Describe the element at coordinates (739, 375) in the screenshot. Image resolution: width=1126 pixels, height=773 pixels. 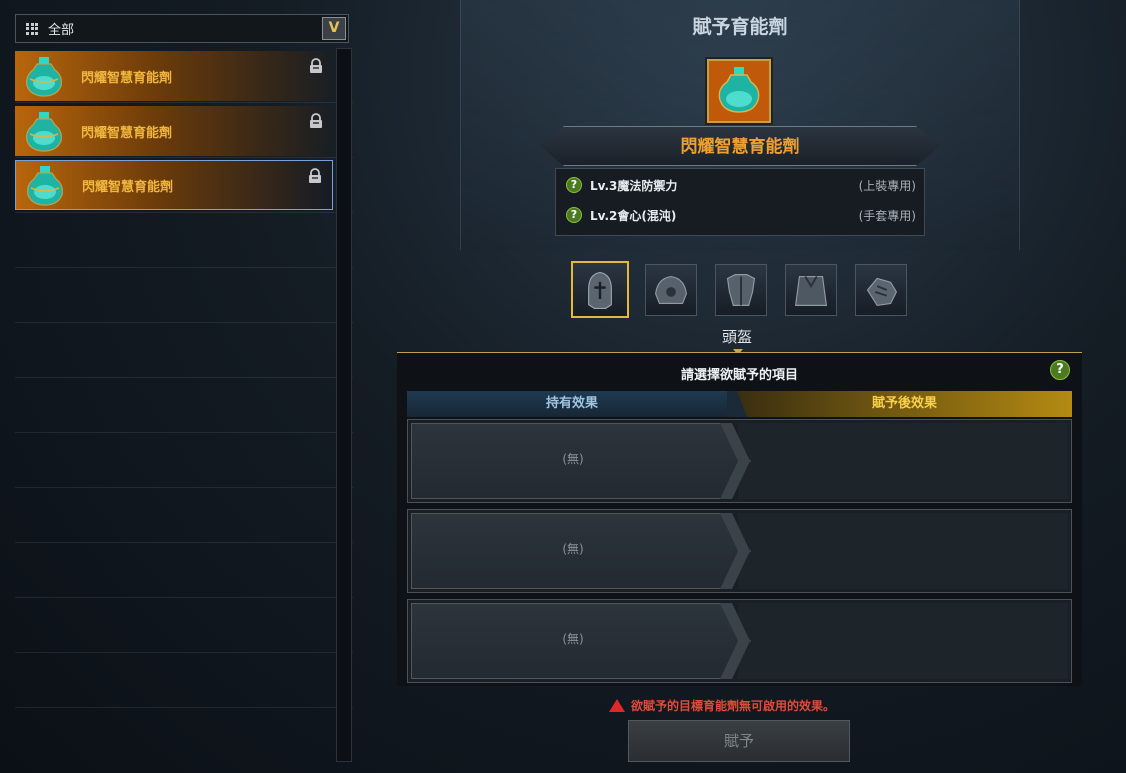
I see `detail-heading: 請選擇欲賦予的項目` at that location.